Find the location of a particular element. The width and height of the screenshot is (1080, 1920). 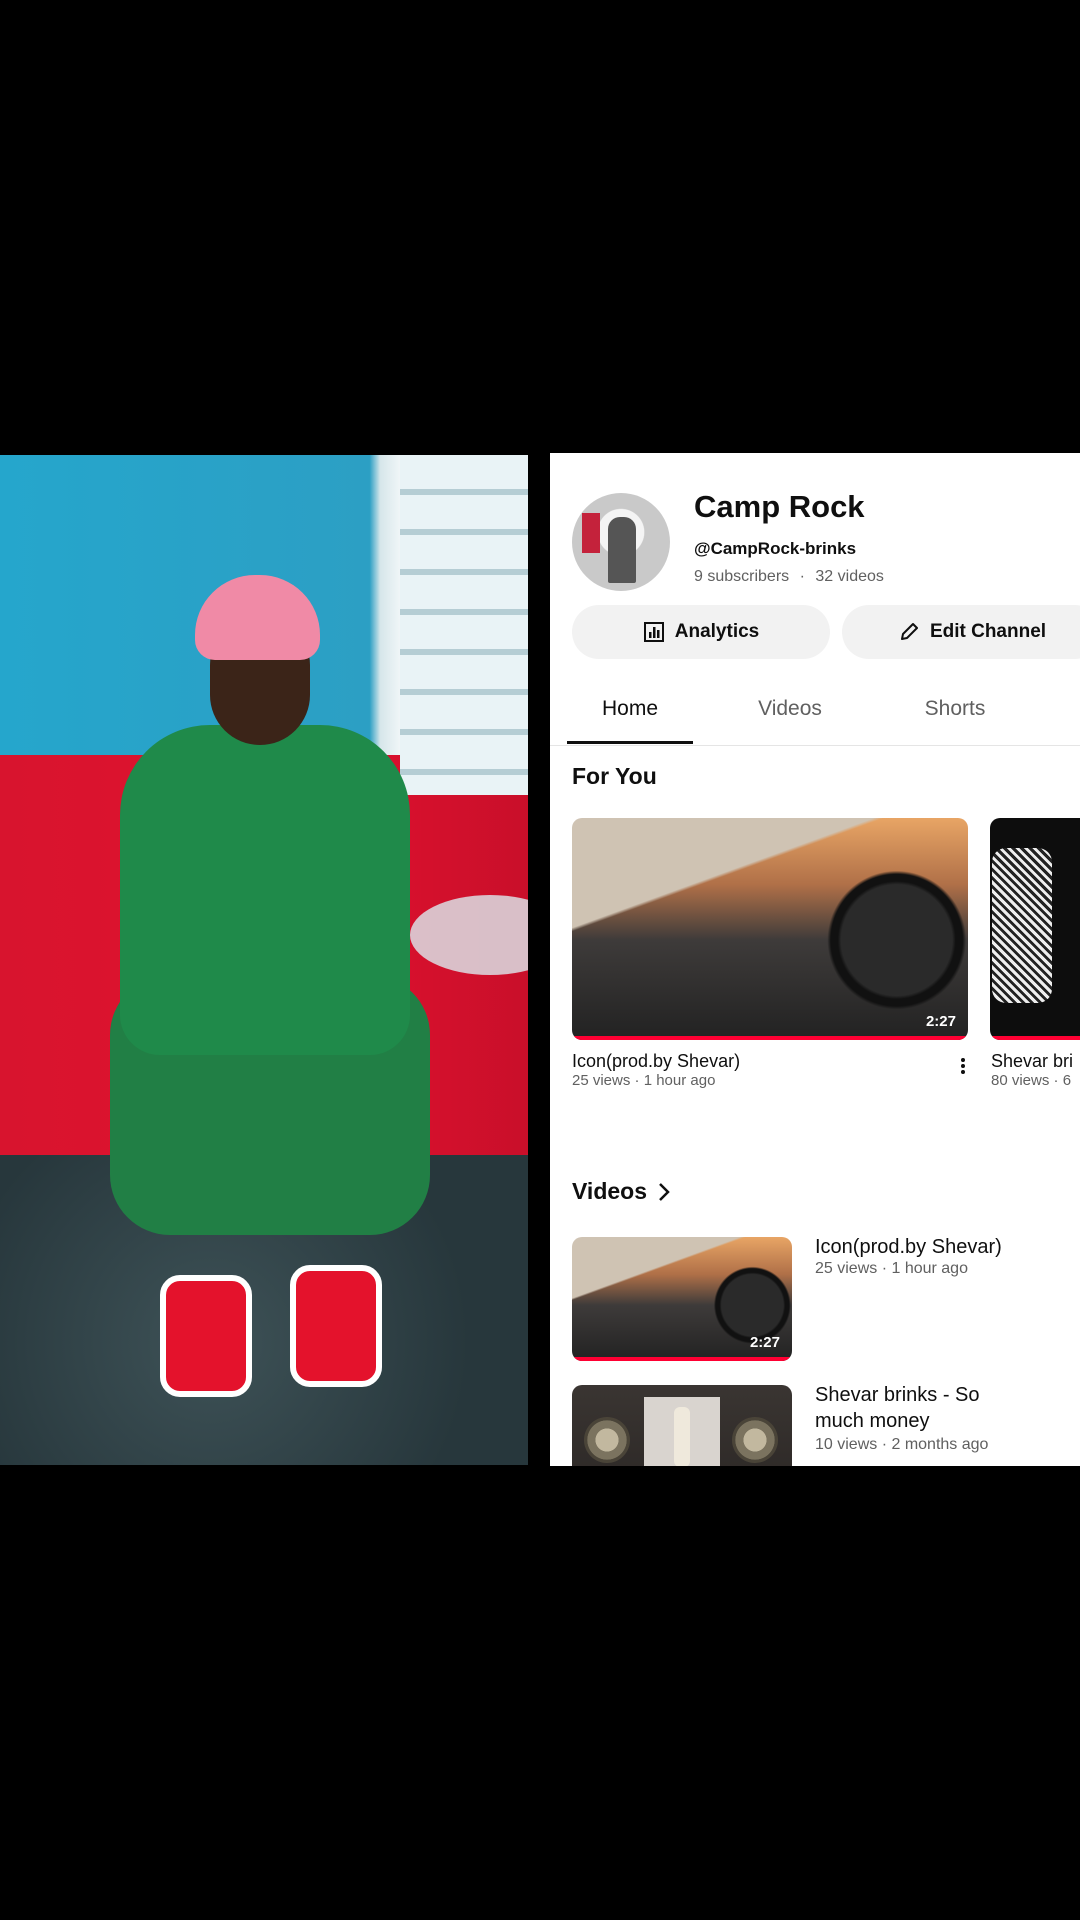

edit-channel-label: Edit Channel is located at coordinates (988, 631).